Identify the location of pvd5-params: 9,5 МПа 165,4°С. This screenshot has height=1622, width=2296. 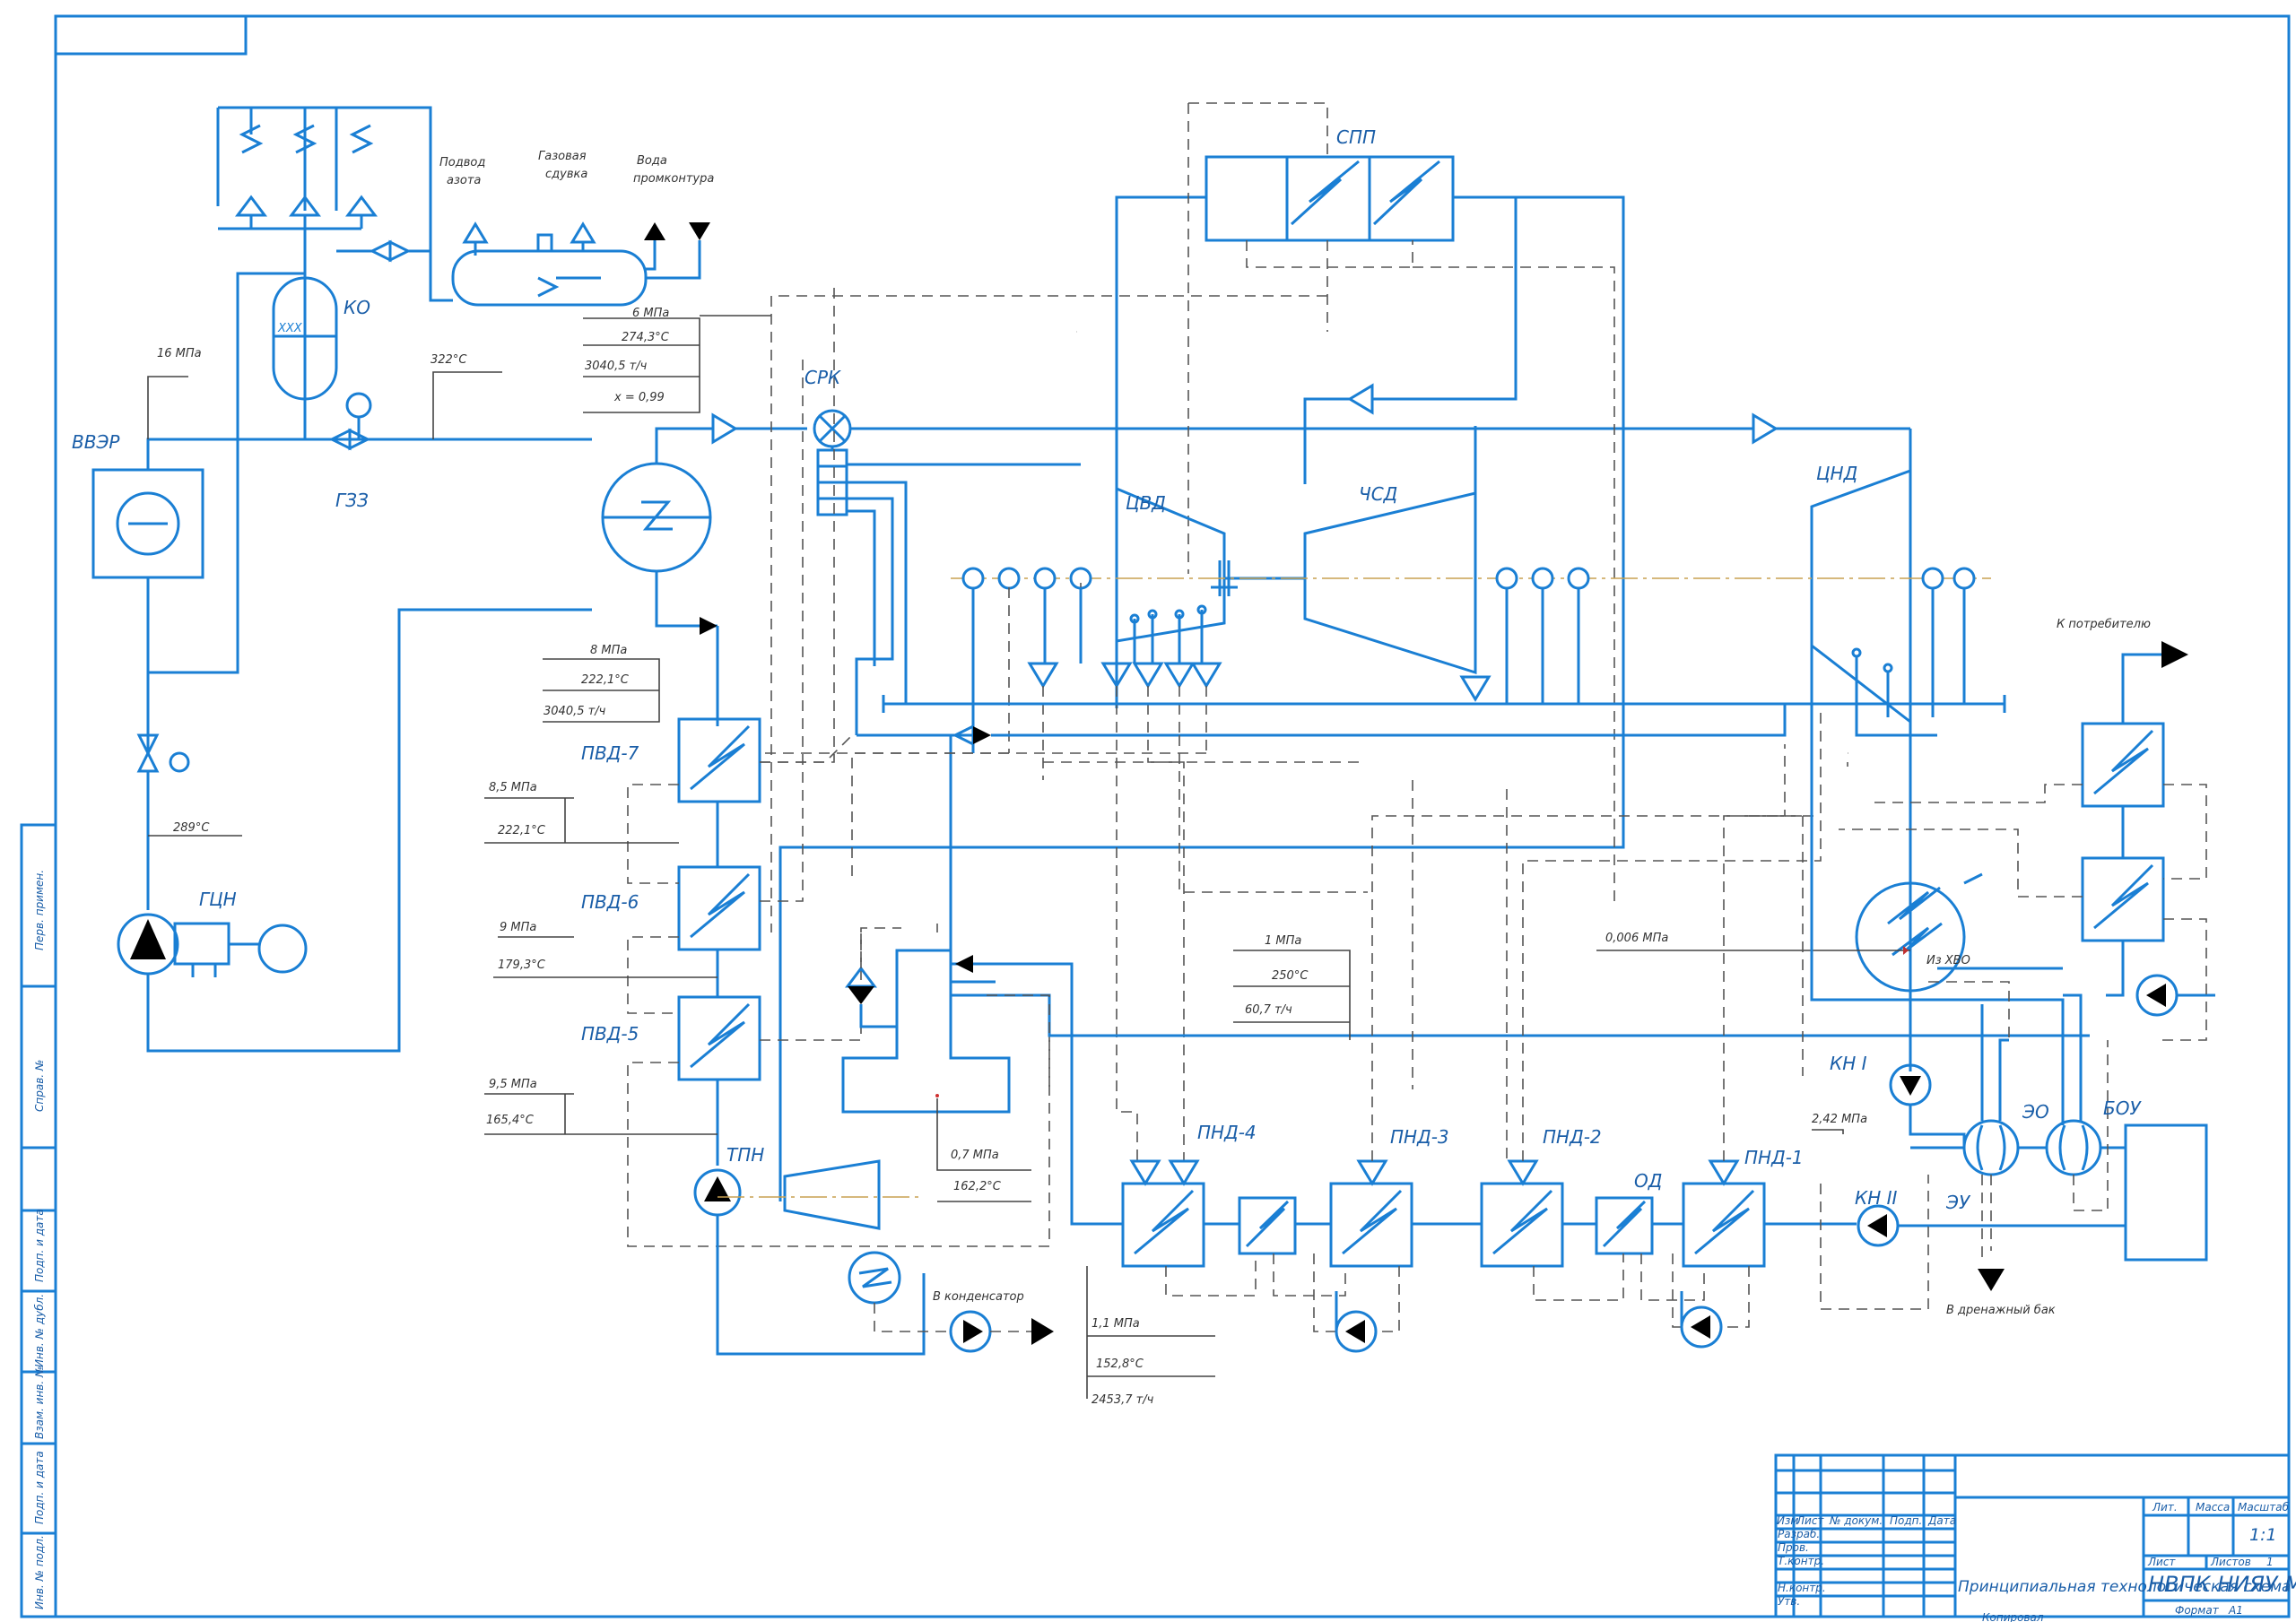
(601, 1106).